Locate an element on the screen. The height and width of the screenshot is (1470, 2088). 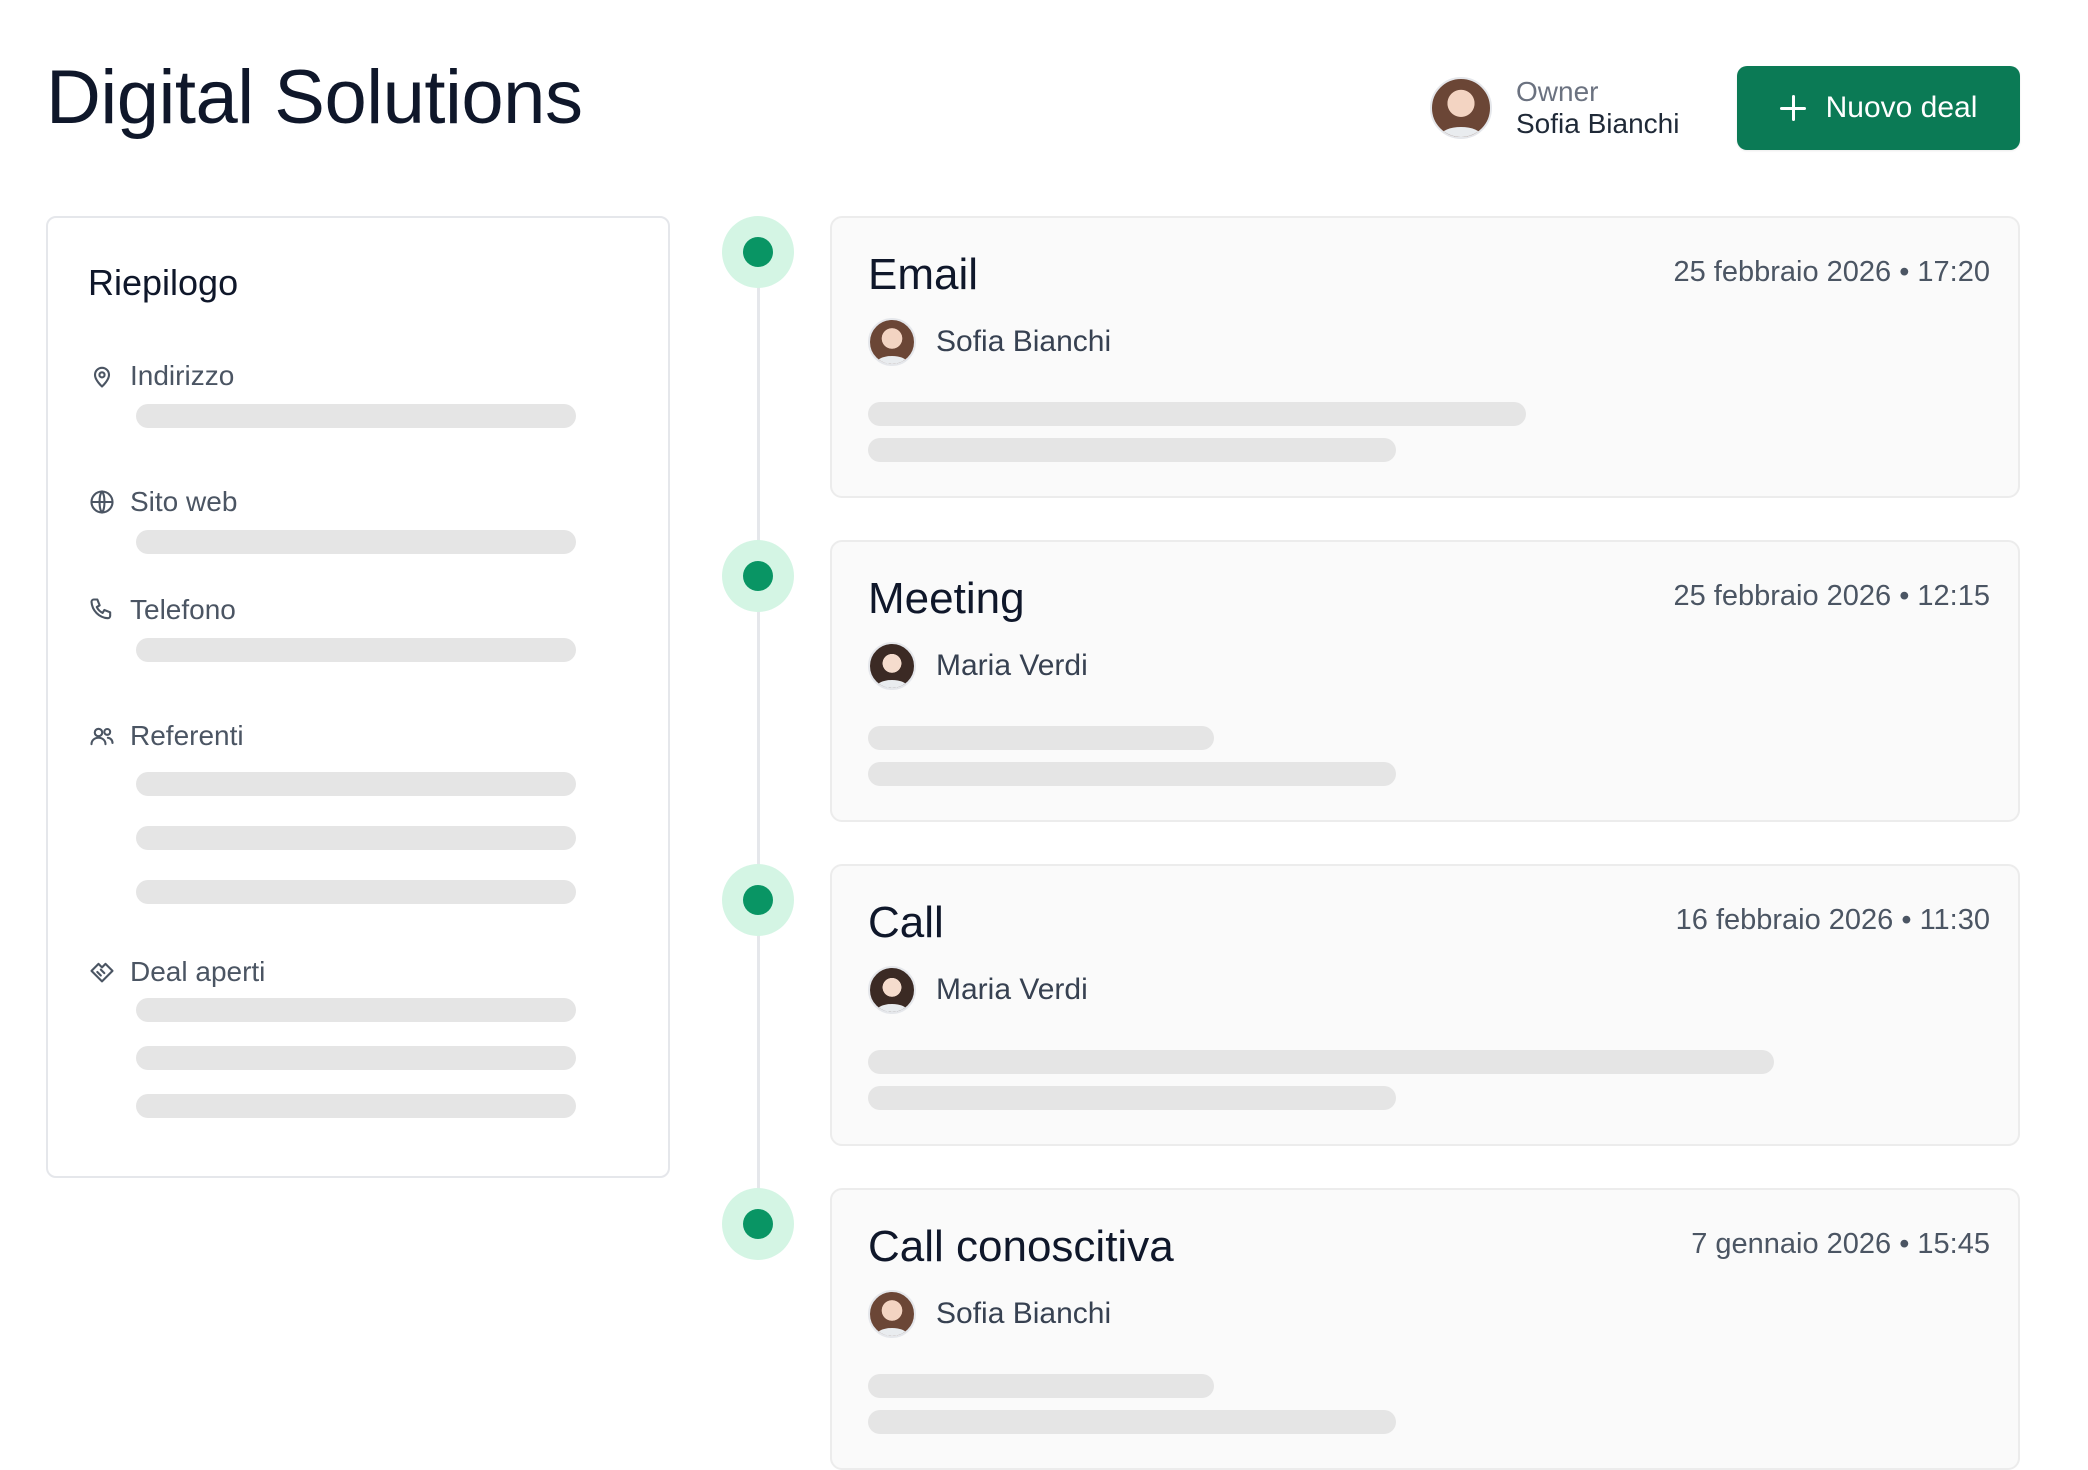
activity-title: Call is located at coordinates (906, 922).